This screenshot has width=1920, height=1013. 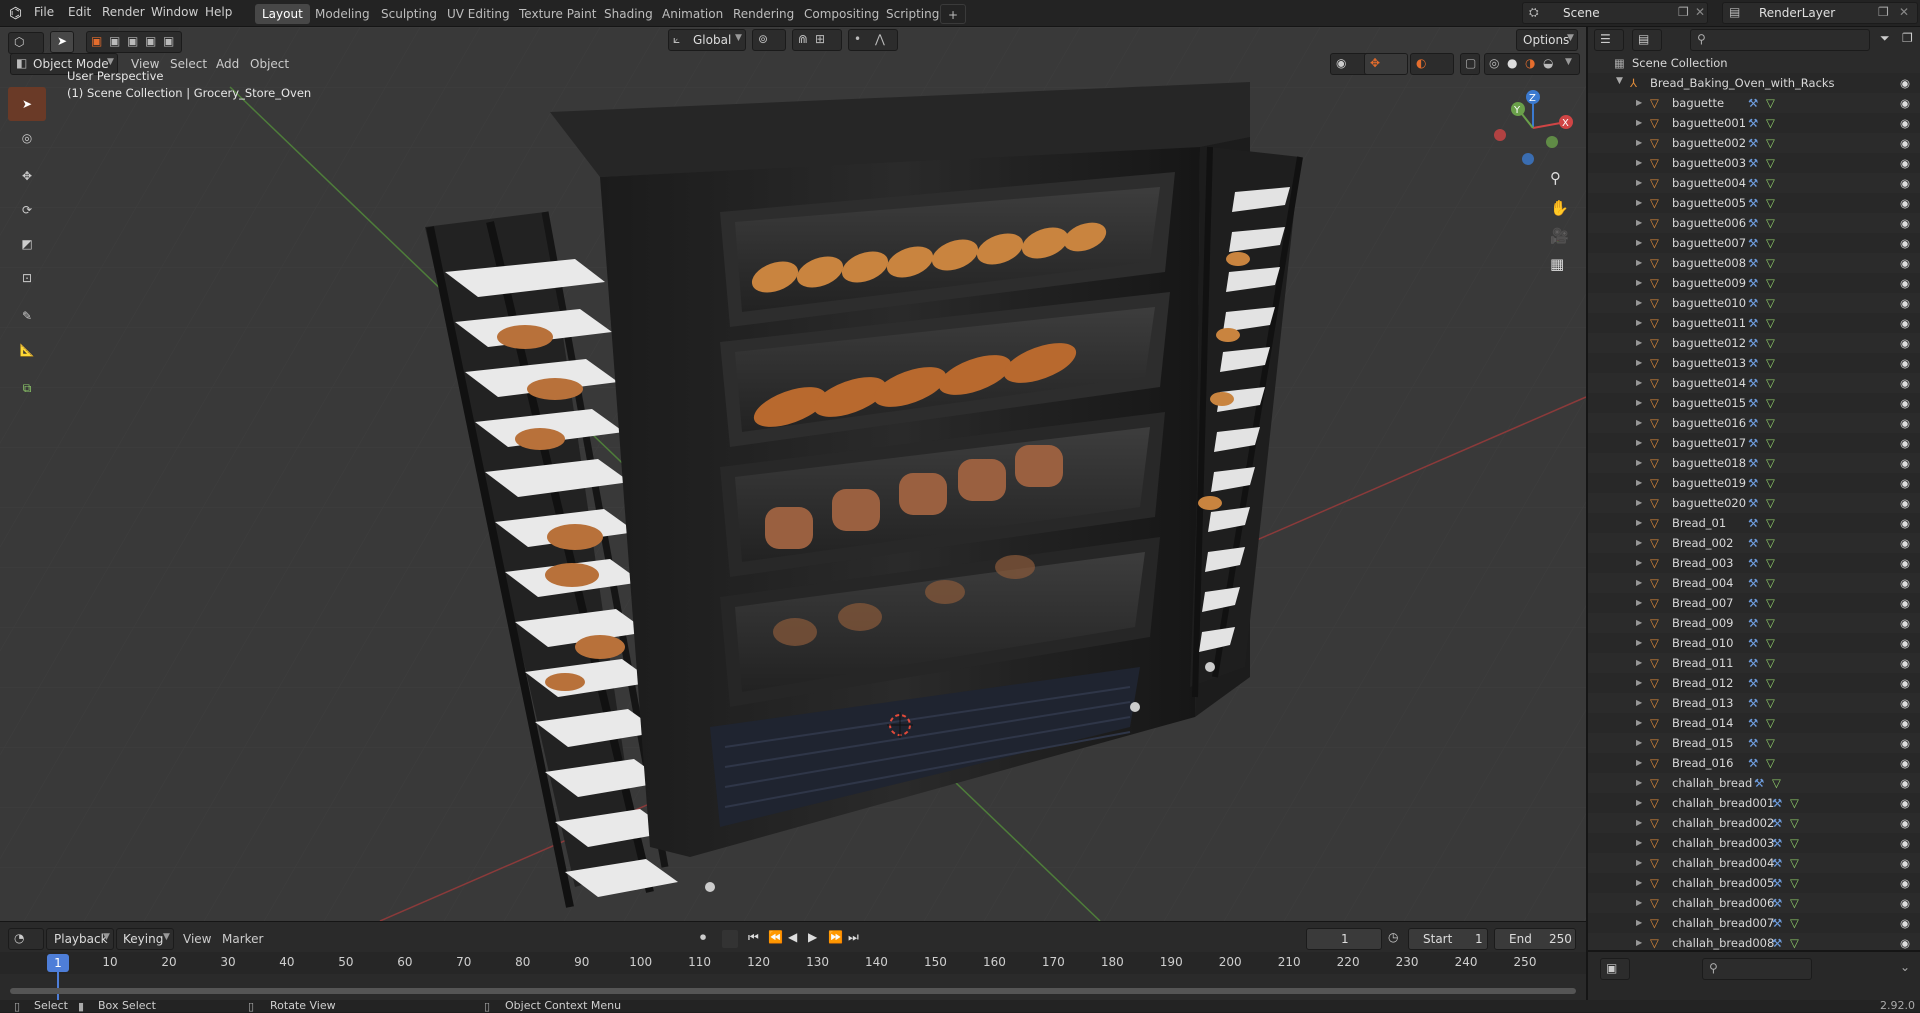 I want to click on play-reverse-icon: ◀, so click(x=792, y=937).